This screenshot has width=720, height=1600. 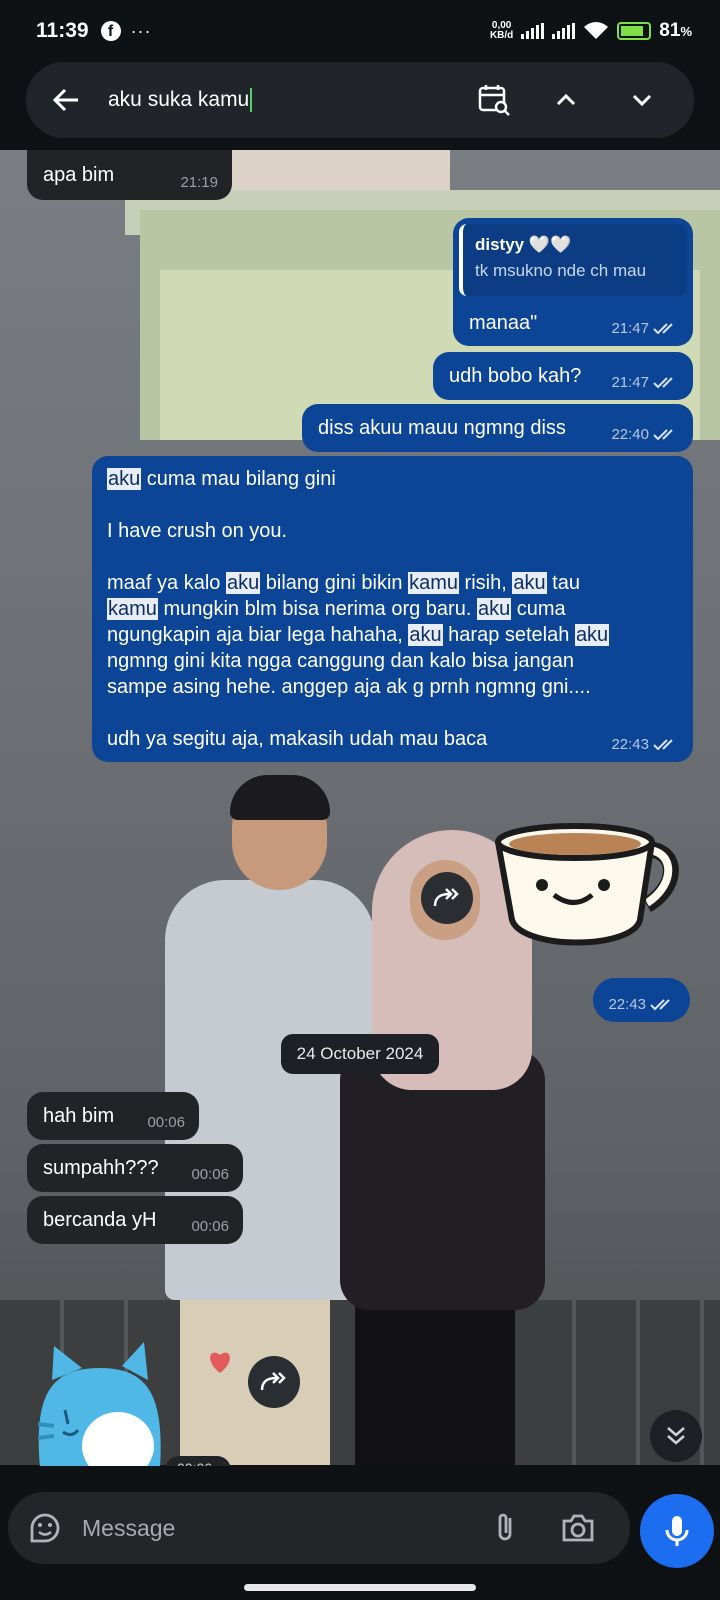 I want to click on blue-cat-icon, so click(x=99, y=1411).